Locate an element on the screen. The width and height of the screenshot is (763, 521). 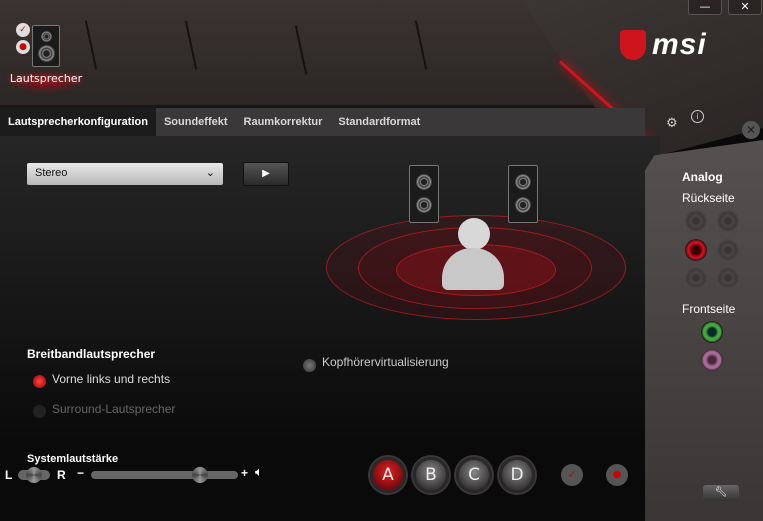
msi-logo: msi is located at coordinates (679, 44).